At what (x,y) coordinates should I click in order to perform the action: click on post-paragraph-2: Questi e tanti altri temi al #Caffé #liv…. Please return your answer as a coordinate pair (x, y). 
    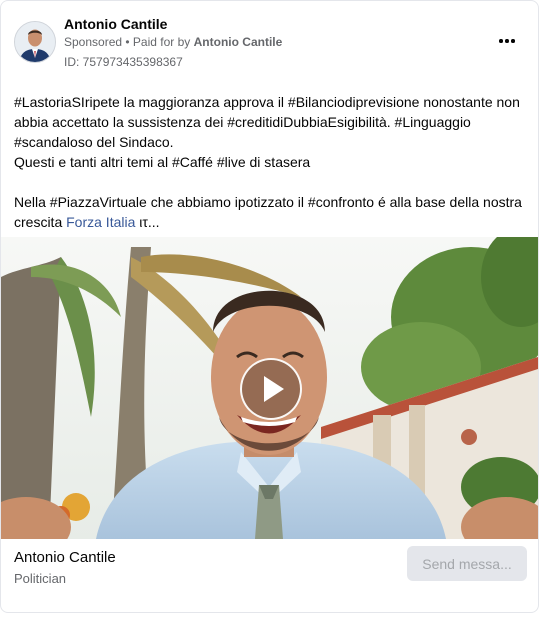
    Looking at the image, I should click on (162, 162).